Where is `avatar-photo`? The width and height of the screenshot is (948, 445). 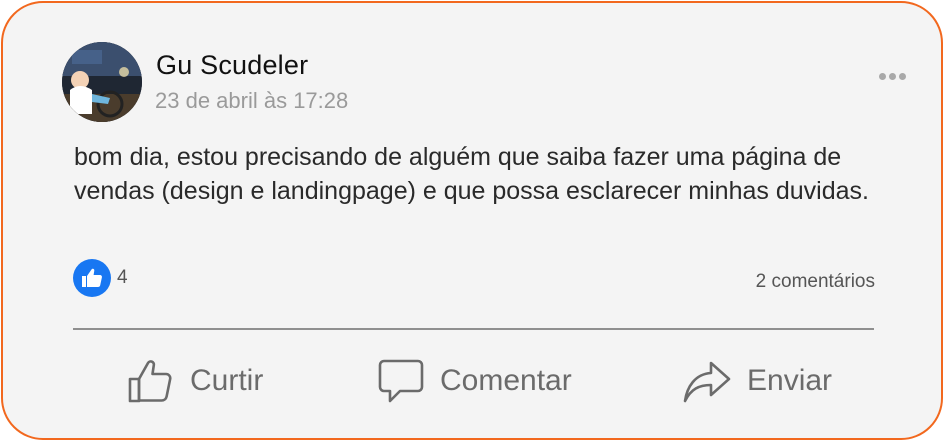
avatar-photo is located at coordinates (102, 82).